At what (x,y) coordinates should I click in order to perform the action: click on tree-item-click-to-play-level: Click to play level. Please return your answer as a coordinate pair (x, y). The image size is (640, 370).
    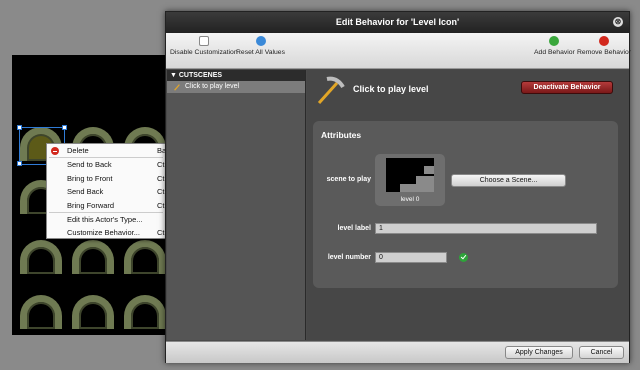
    Looking at the image, I should click on (236, 87).